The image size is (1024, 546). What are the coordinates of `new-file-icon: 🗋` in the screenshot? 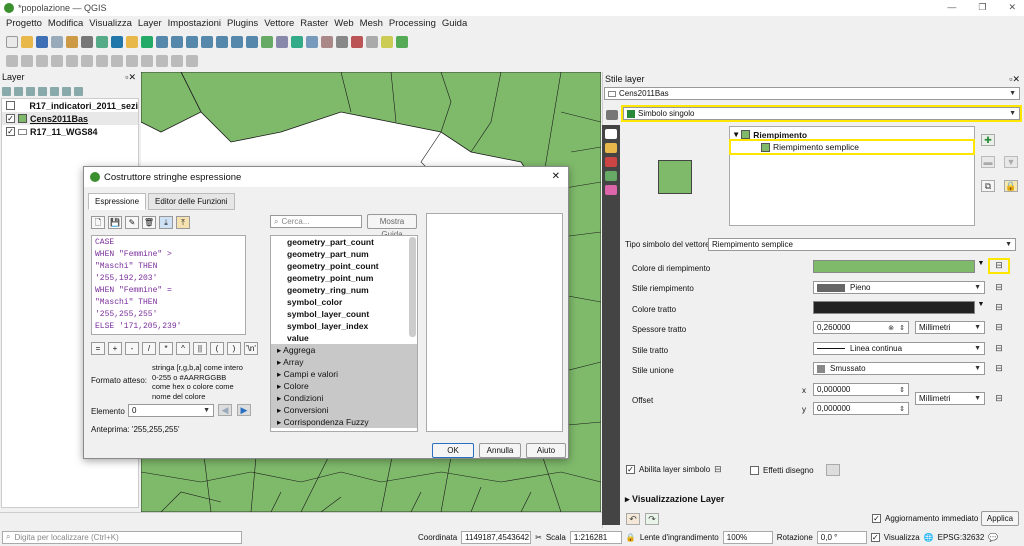 It's located at (98, 222).